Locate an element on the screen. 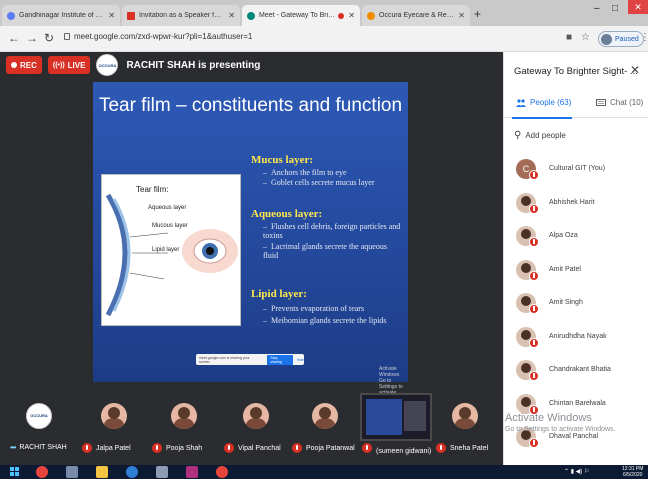  participant-name: ••• RACHIT SHAH is located at coordinates (38, 447).